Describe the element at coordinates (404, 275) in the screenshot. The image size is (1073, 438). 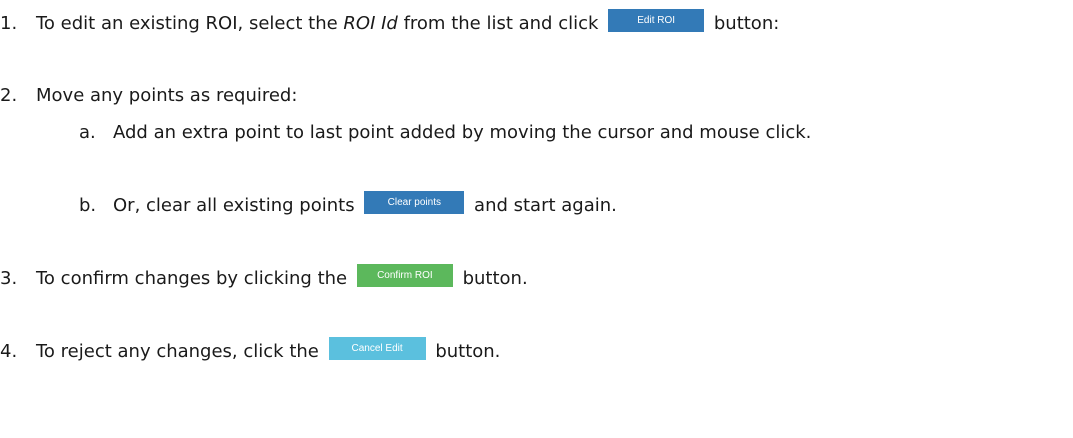
I see `confirm-roi-button: Confirm ROI` at that location.